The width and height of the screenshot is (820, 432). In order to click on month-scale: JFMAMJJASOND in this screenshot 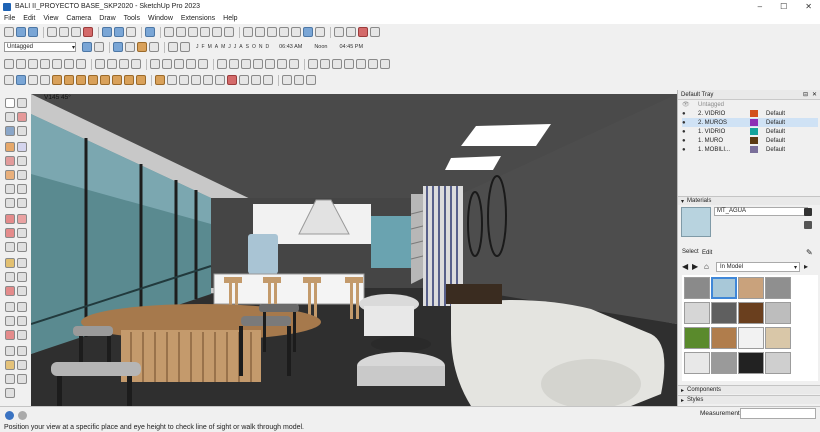, I will do `click(232, 47)`.